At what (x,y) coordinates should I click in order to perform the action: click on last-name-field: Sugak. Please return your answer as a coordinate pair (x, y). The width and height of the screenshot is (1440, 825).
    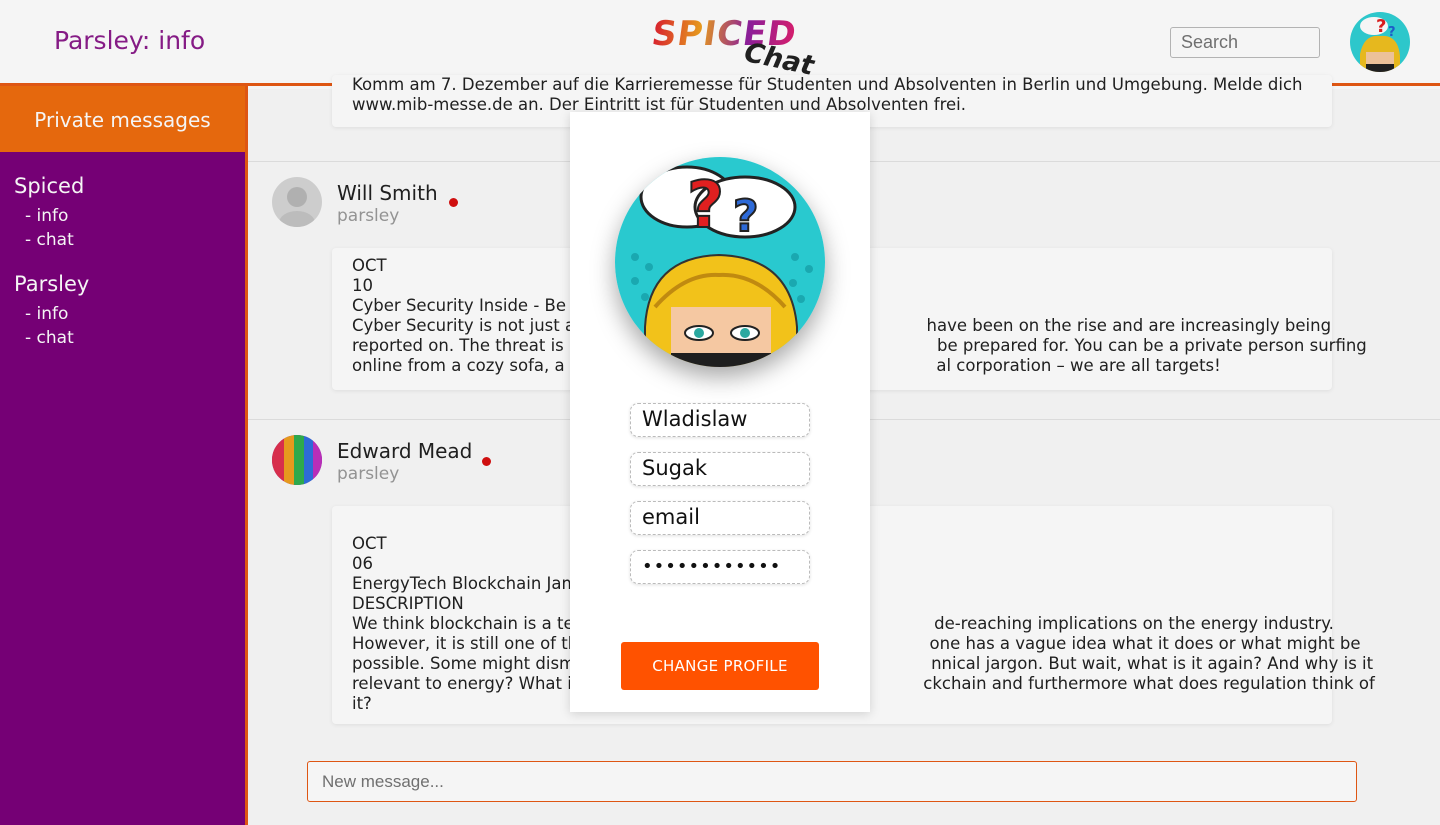
    Looking at the image, I should click on (720, 469).